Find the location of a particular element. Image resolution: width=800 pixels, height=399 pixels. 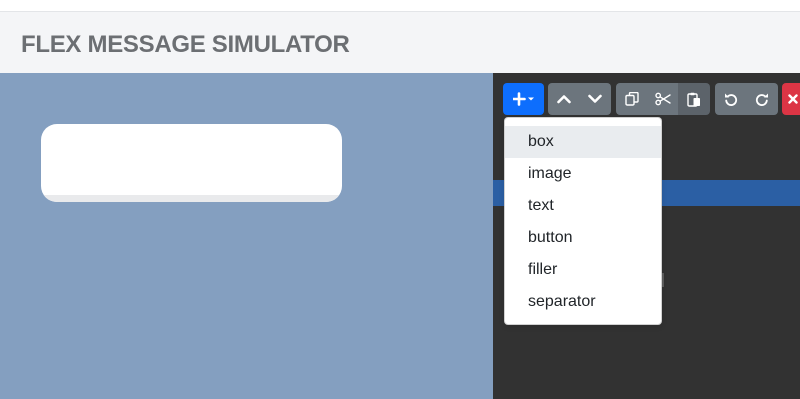

redo-icon is located at coordinates (762, 99).